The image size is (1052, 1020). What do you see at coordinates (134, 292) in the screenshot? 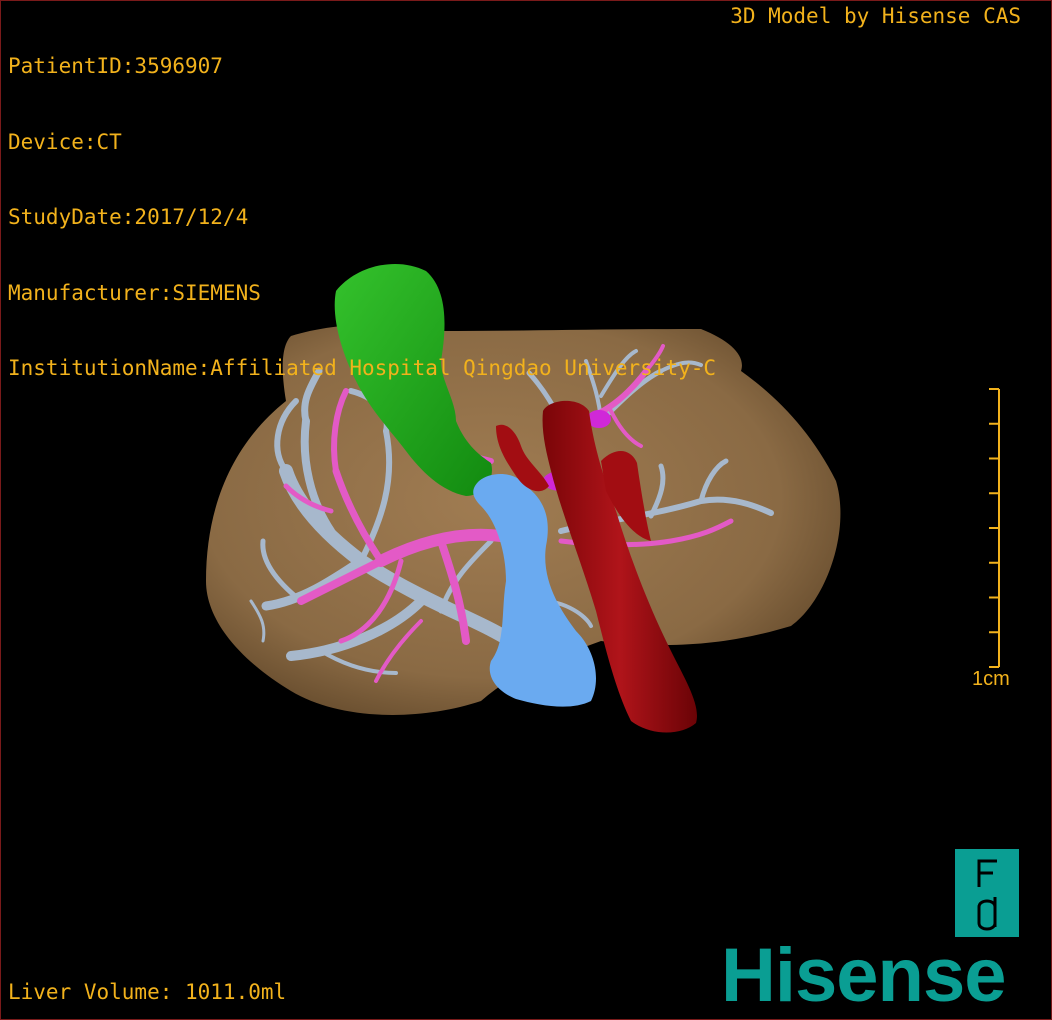
I see `manufacturer-label: Manufacturer:SIEMENS` at bounding box center [134, 292].